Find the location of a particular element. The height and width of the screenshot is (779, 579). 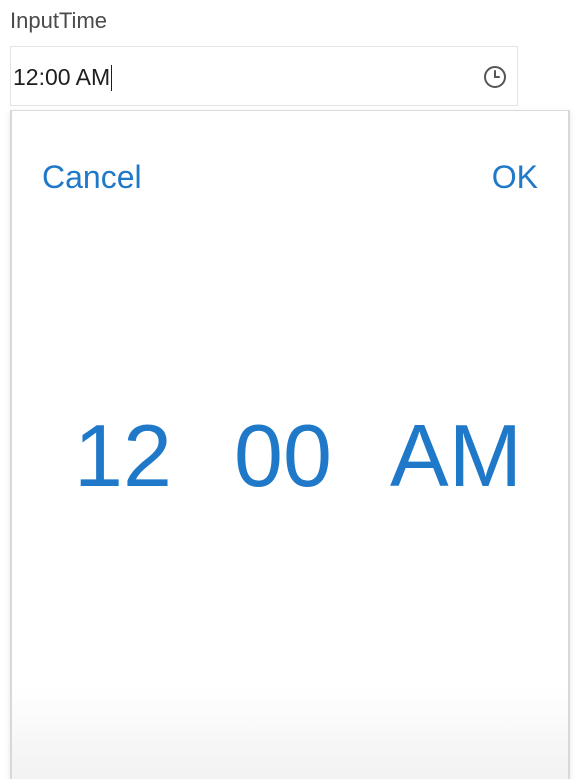

period-wheel: AM is located at coordinates (456, 456).